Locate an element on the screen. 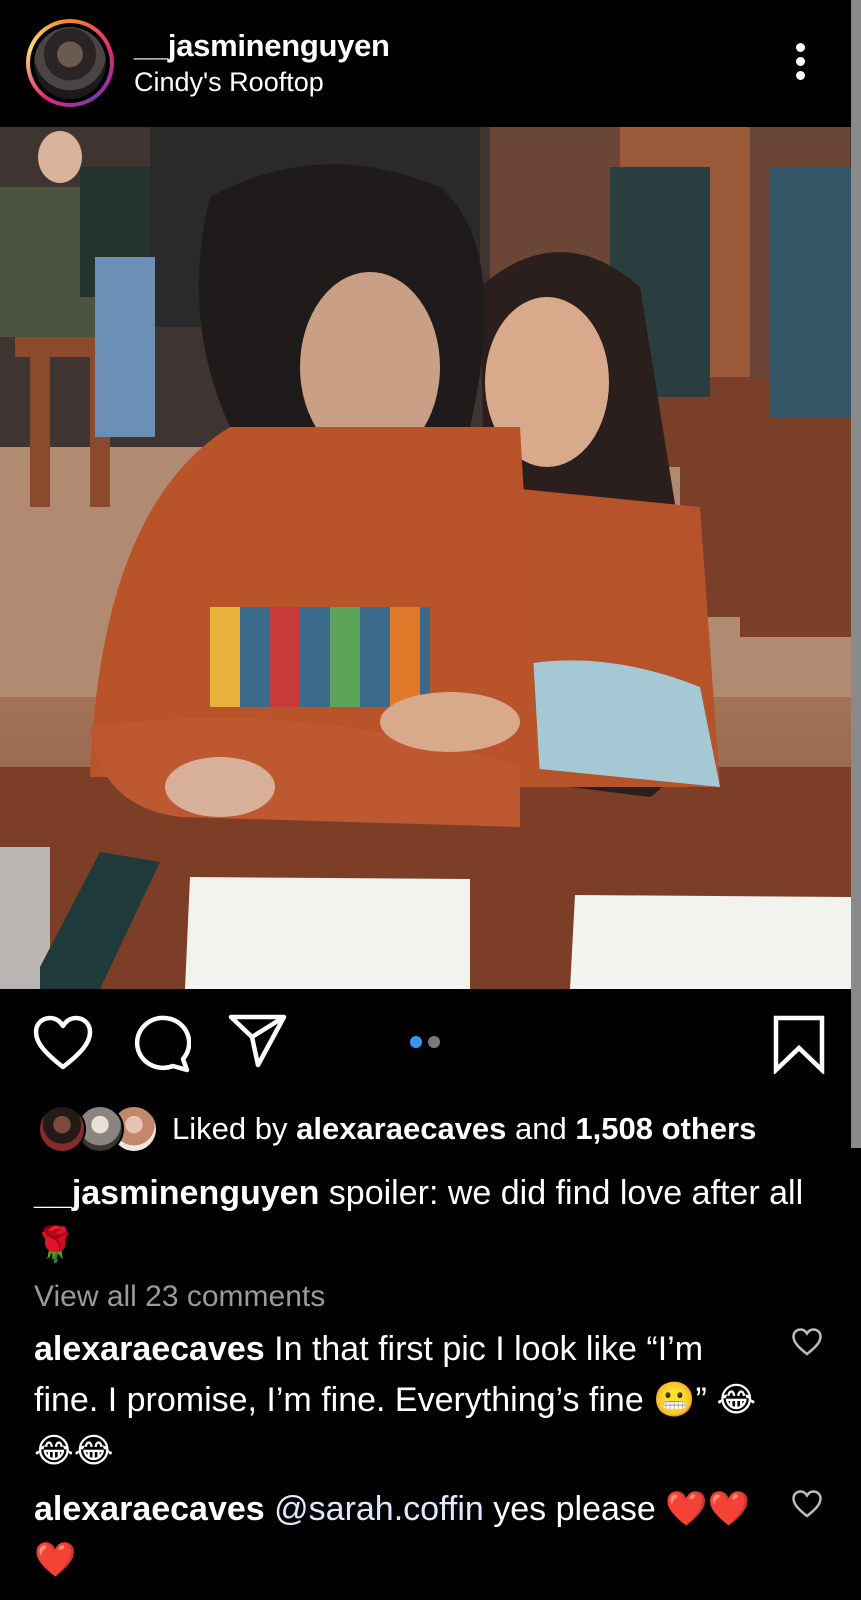  comment-icon is located at coordinates (162, 1044).